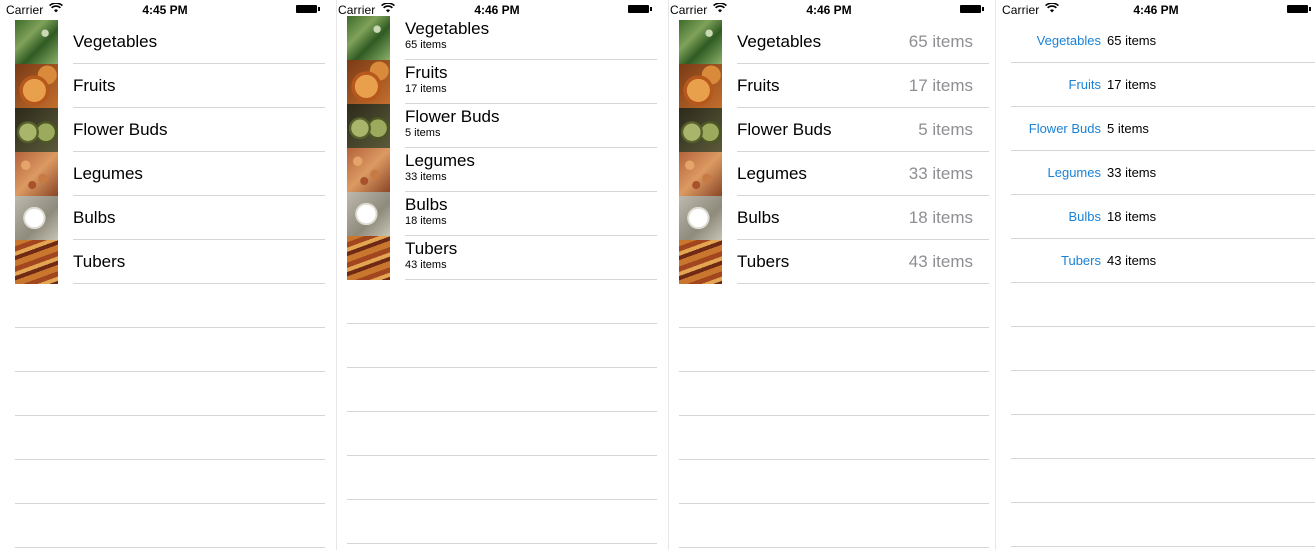  I want to click on row-label: Fruits, so click(1085, 84).